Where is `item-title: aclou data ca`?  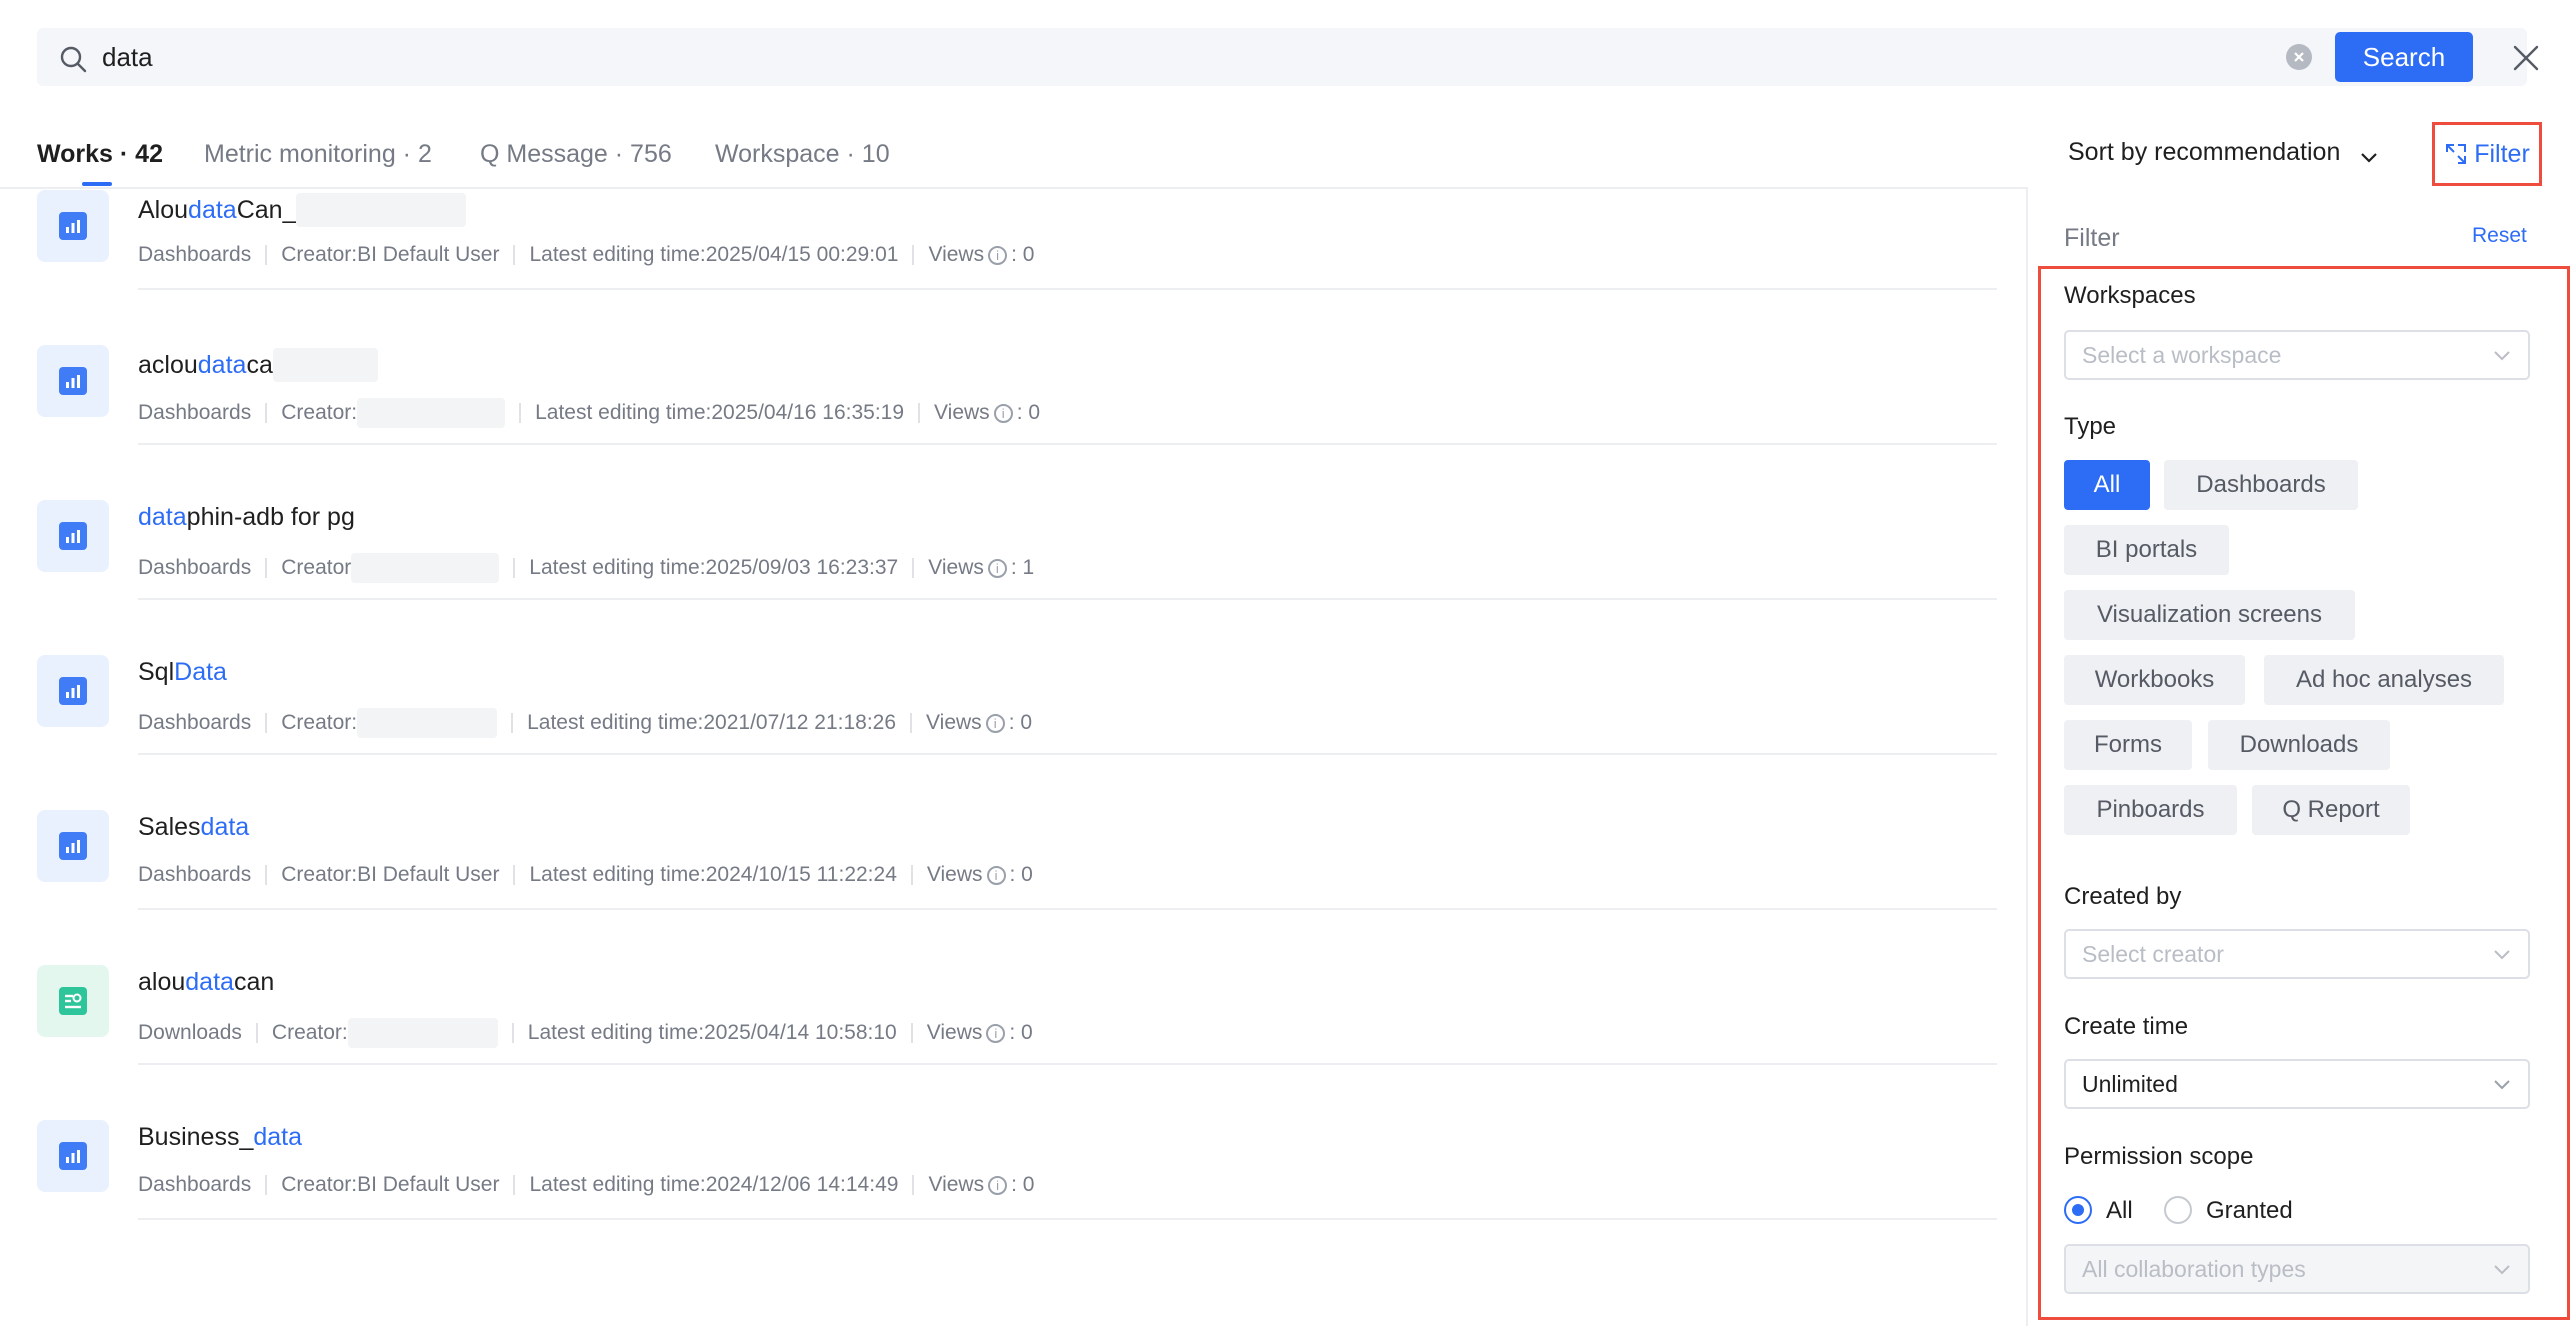
item-title: aclou data ca is located at coordinates (258, 365).